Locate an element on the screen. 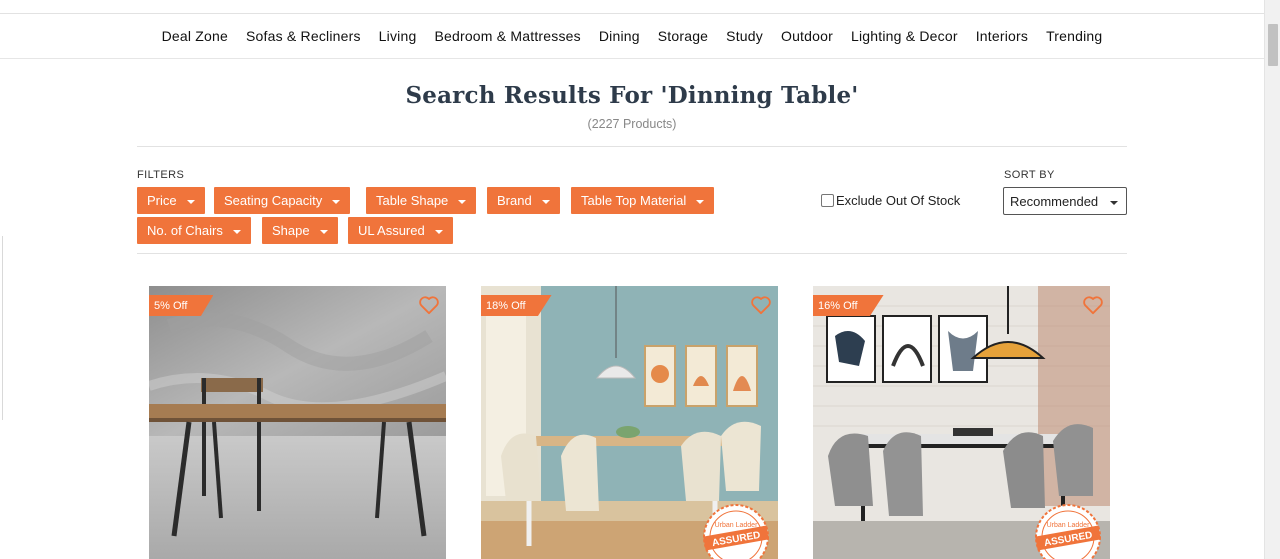  product-image is located at coordinates (297, 422).